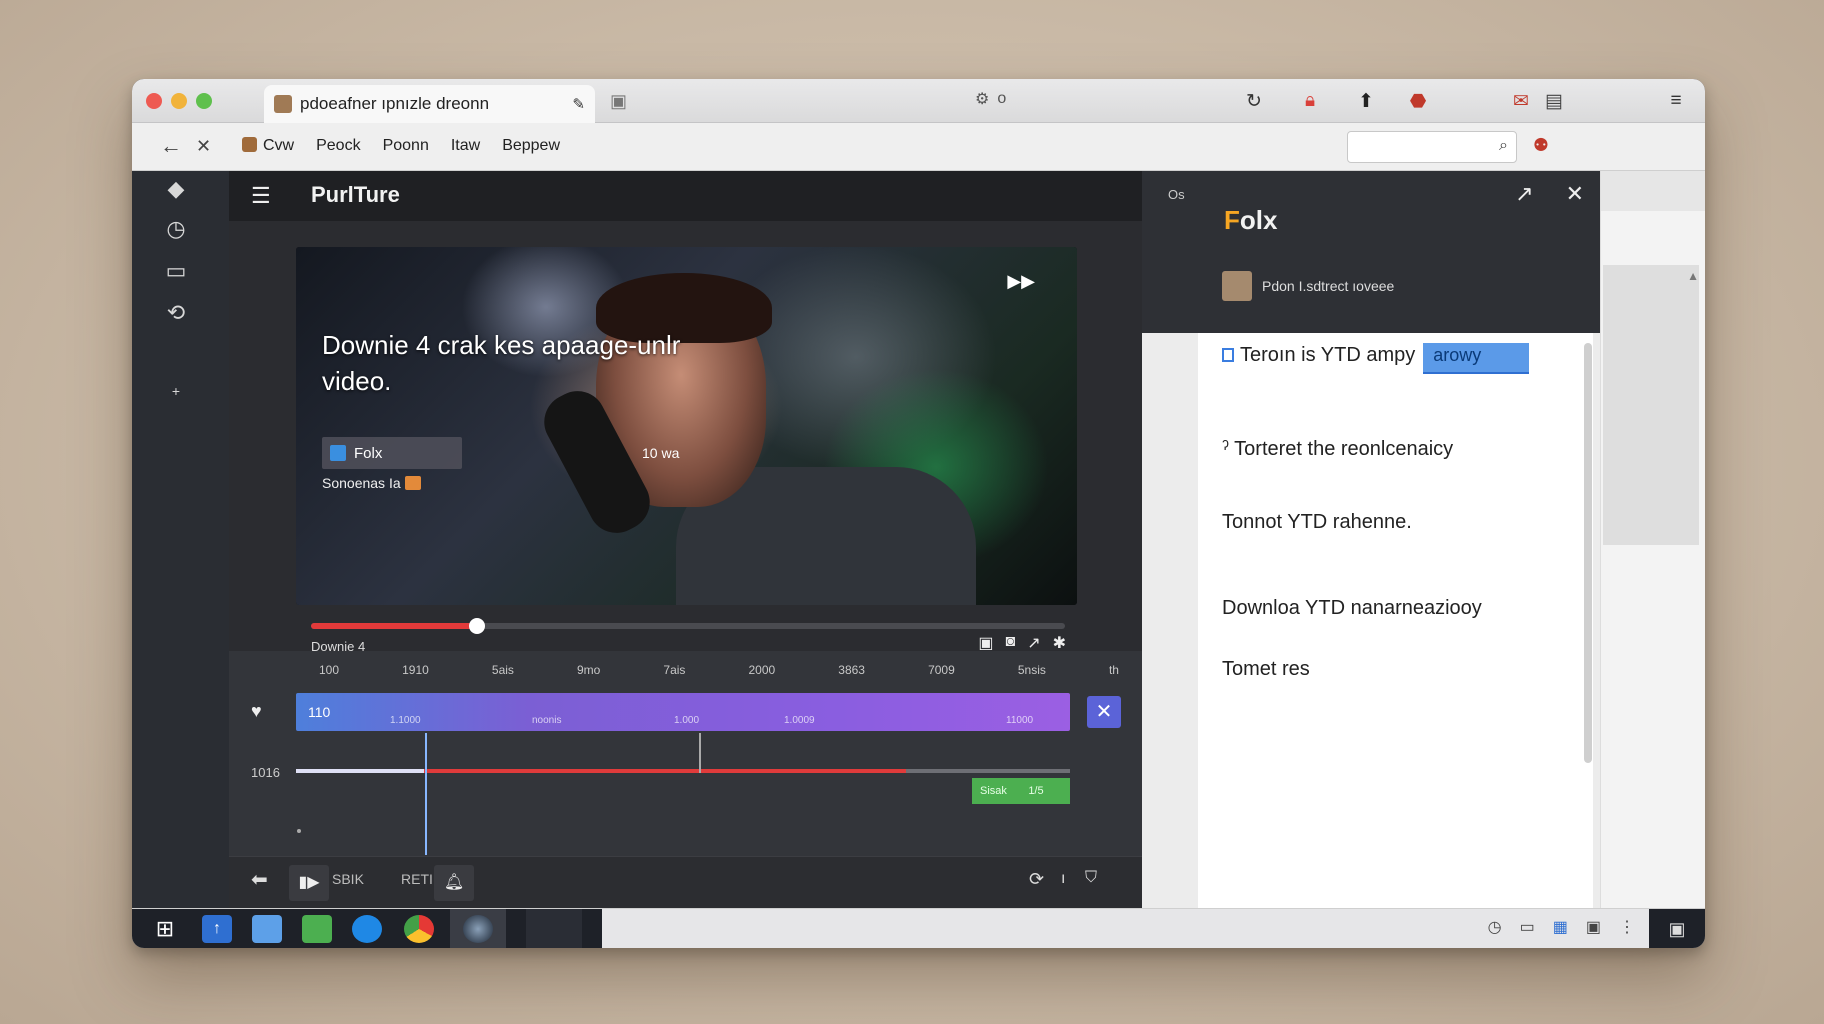  What do you see at coordinates (1091, 878) in the screenshot?
I see `shield-icon: ⛉` at bounding box center [1091, 878].